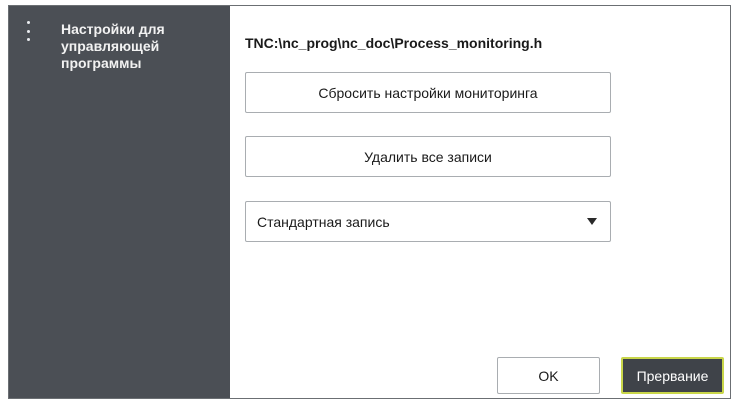 The image size is (735, 403). I want to click on delete-all-records-button: Удалить все записи, so click(428, 156).